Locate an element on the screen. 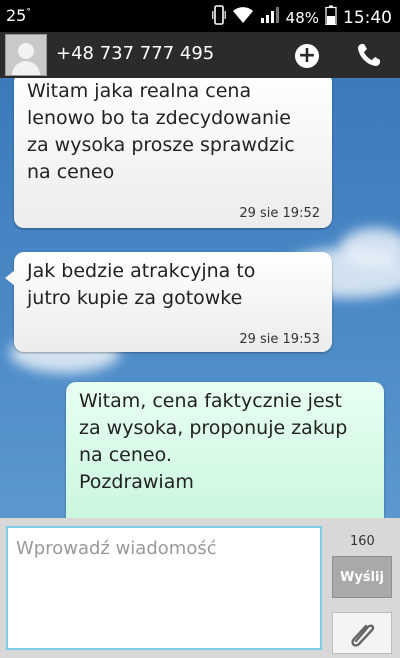  message-input is located at coordinates (164, 588).